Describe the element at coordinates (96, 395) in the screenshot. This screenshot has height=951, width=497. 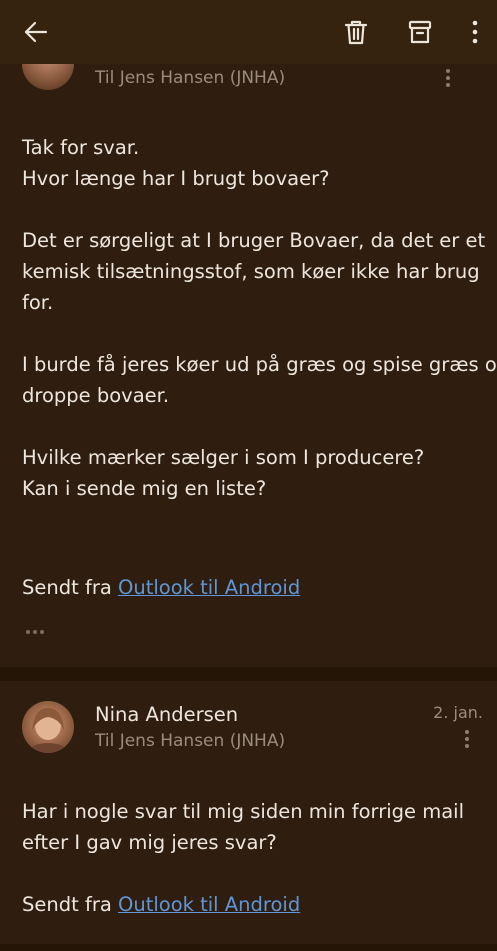
I see `body-line: droppe bovaer.` at that location.